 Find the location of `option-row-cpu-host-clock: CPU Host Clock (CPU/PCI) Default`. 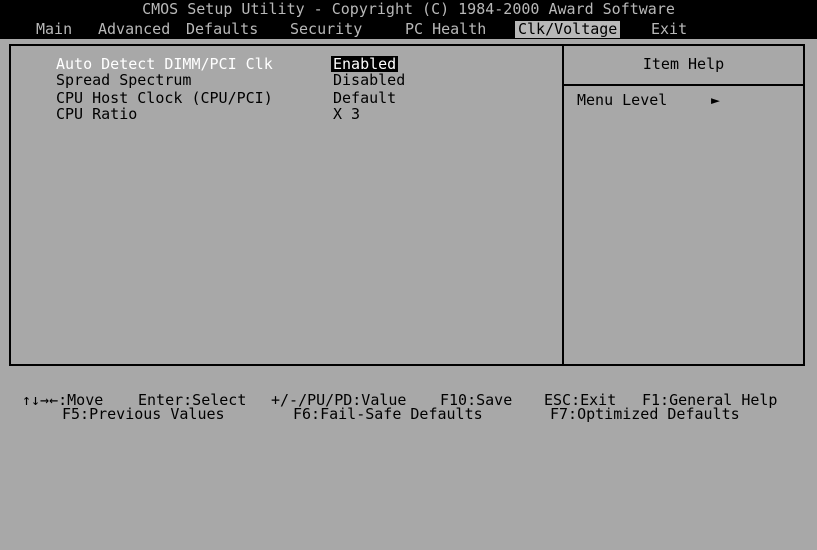

option-row-cpu-host-clock: CPU Host Clock (CPU/PCI) Default is located at coordinates (281, 98).